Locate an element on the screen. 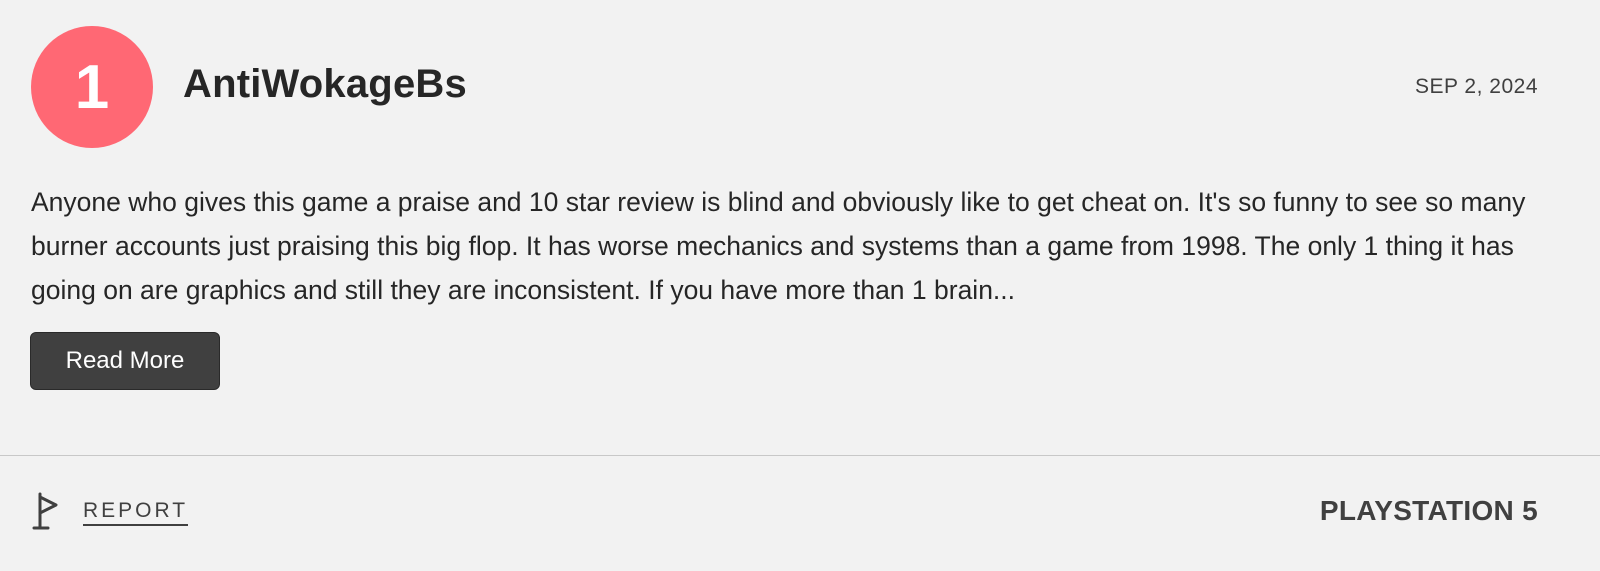 This screenshot has height=571, width=1600. score-badge: 1 is located at coordinates (92, 87).